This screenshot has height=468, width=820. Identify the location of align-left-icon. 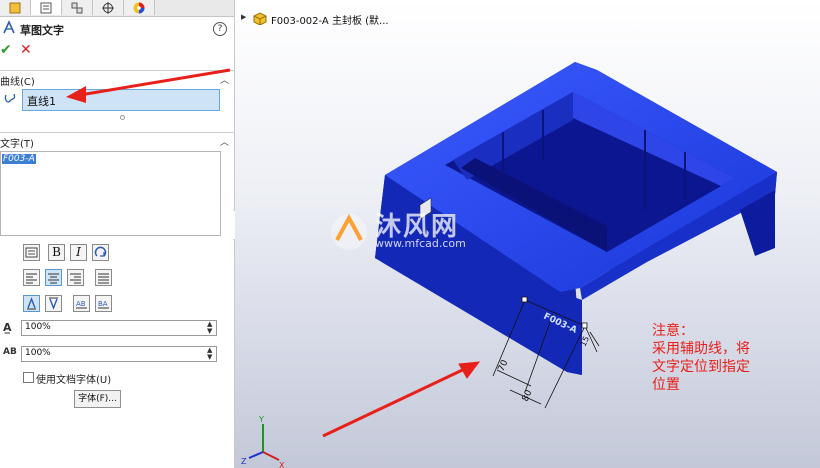
(31, 278).